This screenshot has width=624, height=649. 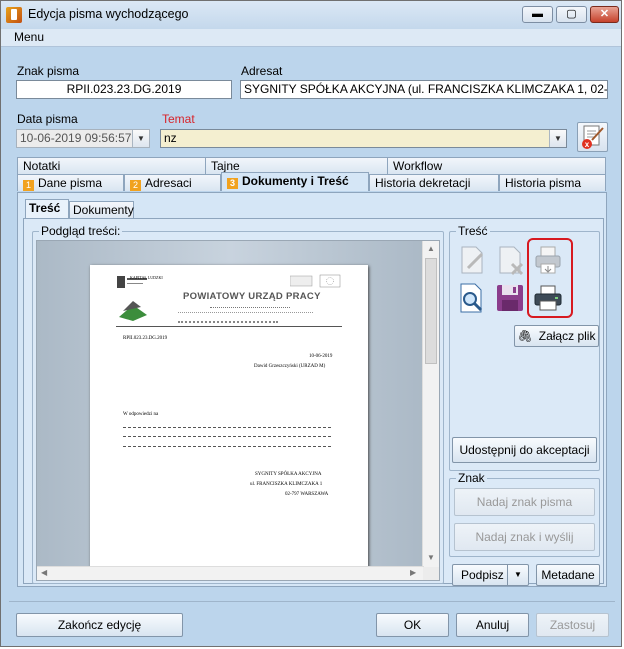 What do you see at coordinates (550, 278) in the screenshot?
I see `print-buttons-highlight` at bounding box center [550, 278].